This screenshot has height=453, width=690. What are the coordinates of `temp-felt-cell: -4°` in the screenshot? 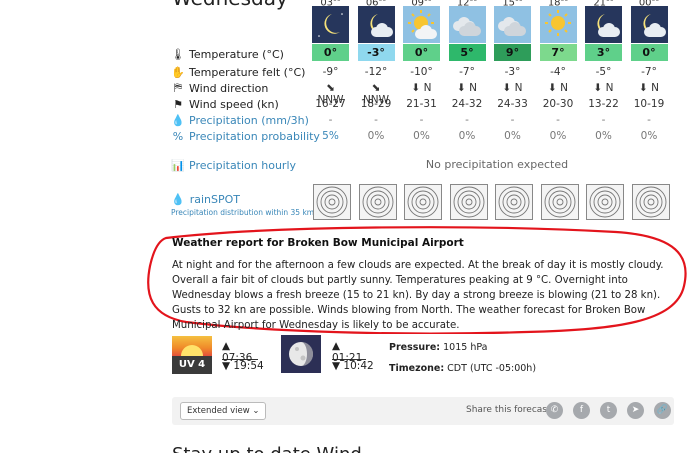 It's located at (558, 72).